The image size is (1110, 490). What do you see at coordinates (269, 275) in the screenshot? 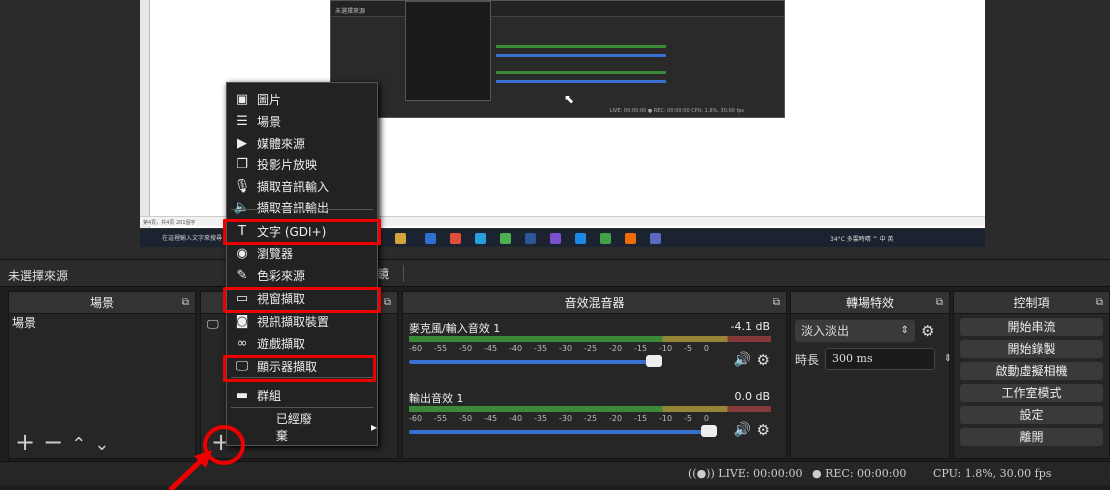
I see `menu-item: ✎ 色彩來源` at bounding box center [269, 275].